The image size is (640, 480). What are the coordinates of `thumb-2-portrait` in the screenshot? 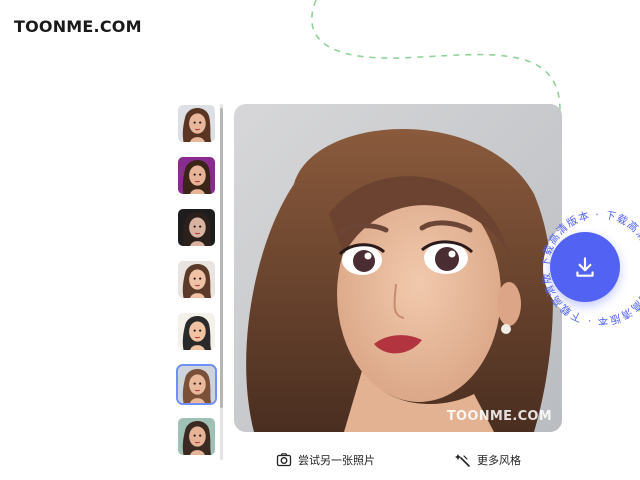 It's located at (196, 175).